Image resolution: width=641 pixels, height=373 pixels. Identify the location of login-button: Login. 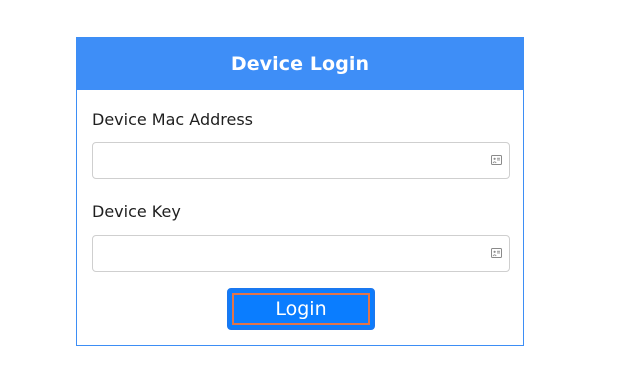
(301, 309).